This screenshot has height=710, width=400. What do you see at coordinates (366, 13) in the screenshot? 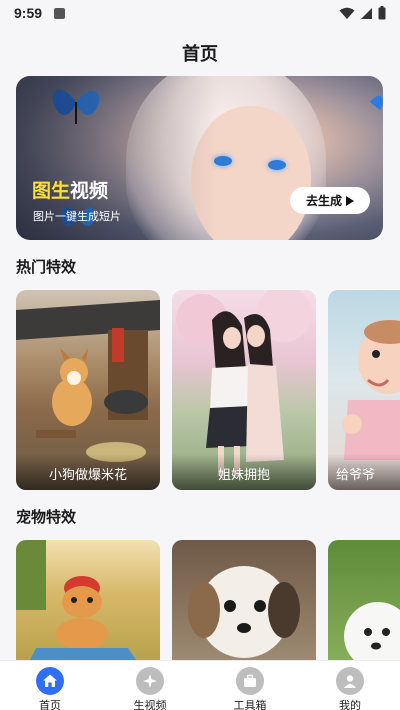
I see `signal-icon` at bounding box center [366, 13].